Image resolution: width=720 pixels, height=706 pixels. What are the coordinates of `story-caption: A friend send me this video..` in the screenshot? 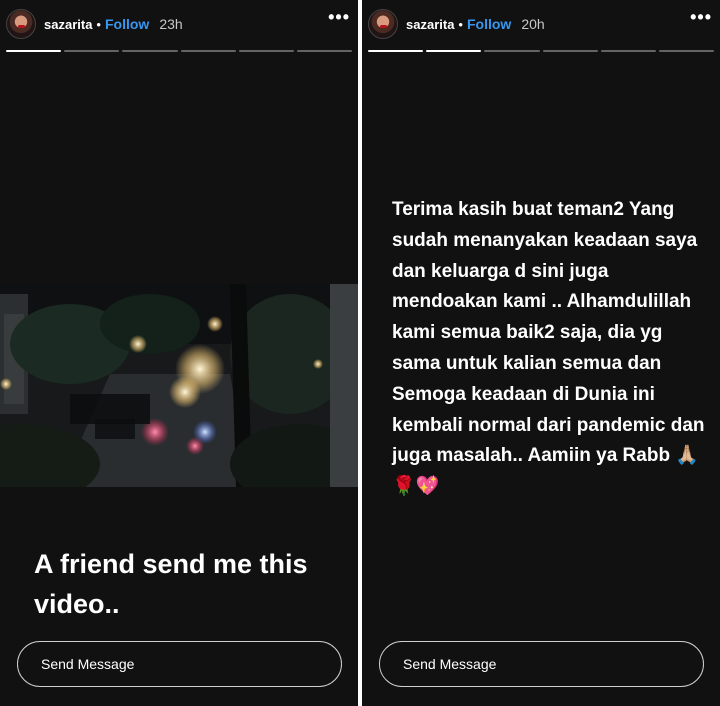 It's located at (171, 584).